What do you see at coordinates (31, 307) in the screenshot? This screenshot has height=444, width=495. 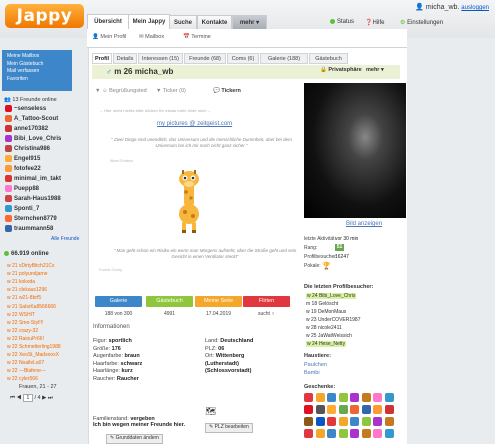 I see `online-user-item: w 21 SabsKa8566666` at bounding box center [31, 307].